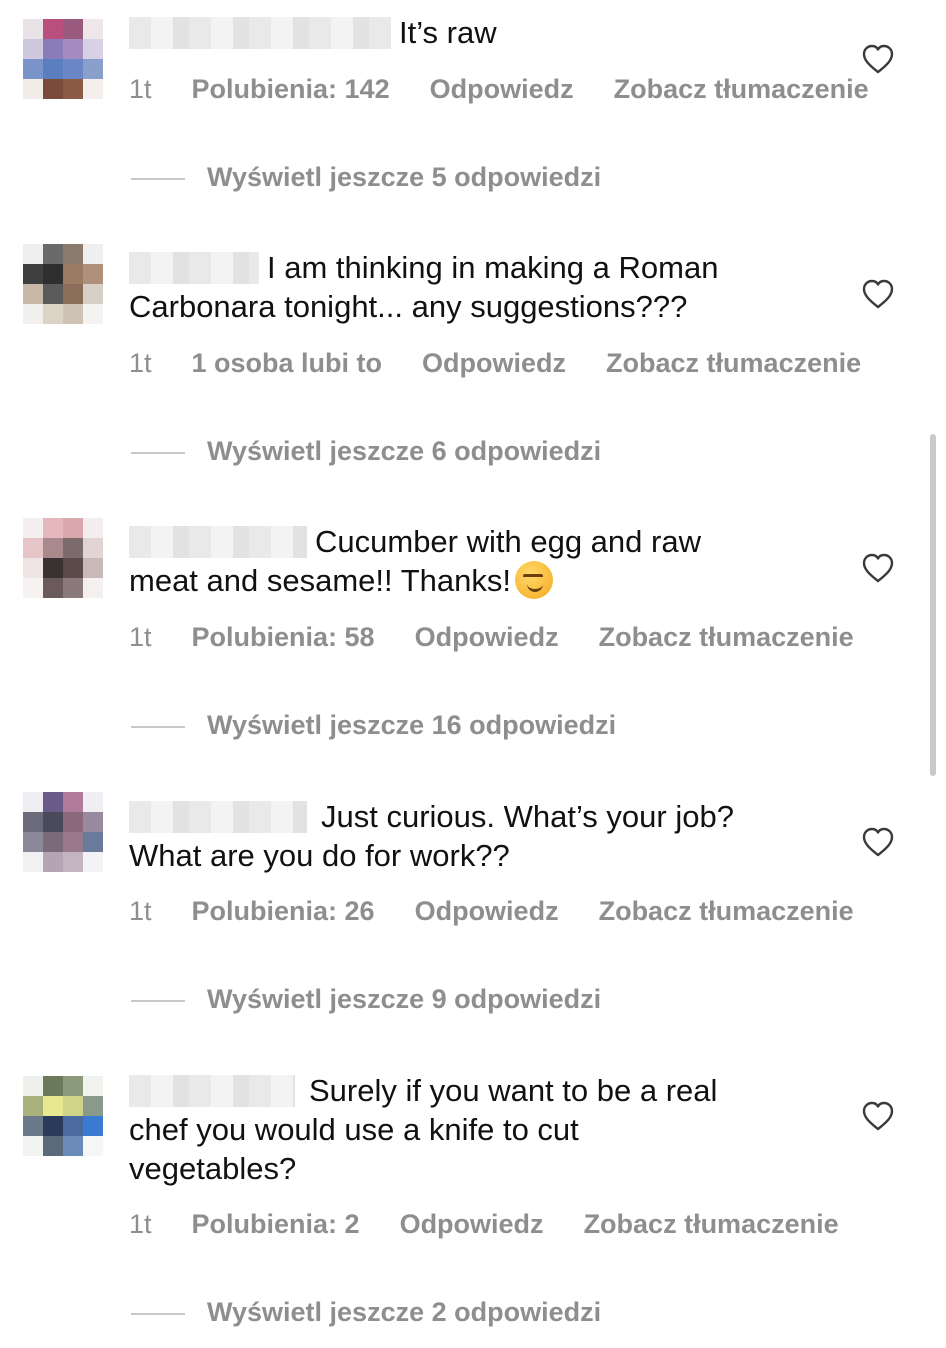  I want to click on view-more-replies-label: Wyświetl jeszcze 6 odpowiedzi, so click(404, 451).